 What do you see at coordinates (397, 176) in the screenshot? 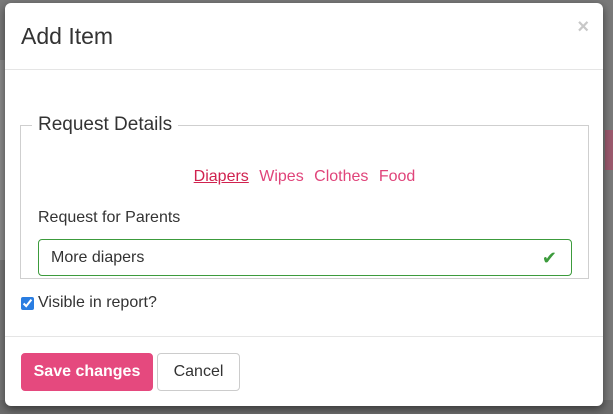
I see `tag-food: Food` at bounding box center [397, 176].